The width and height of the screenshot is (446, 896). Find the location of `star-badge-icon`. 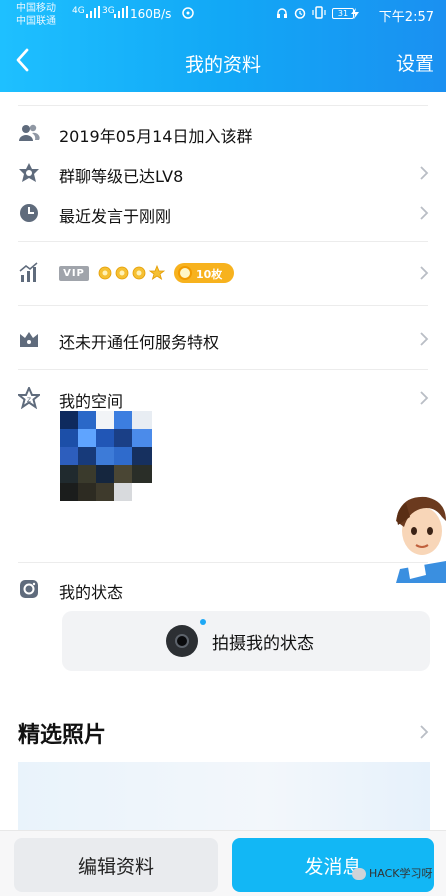

star-badge-icon is located at coordinates (29, 172).